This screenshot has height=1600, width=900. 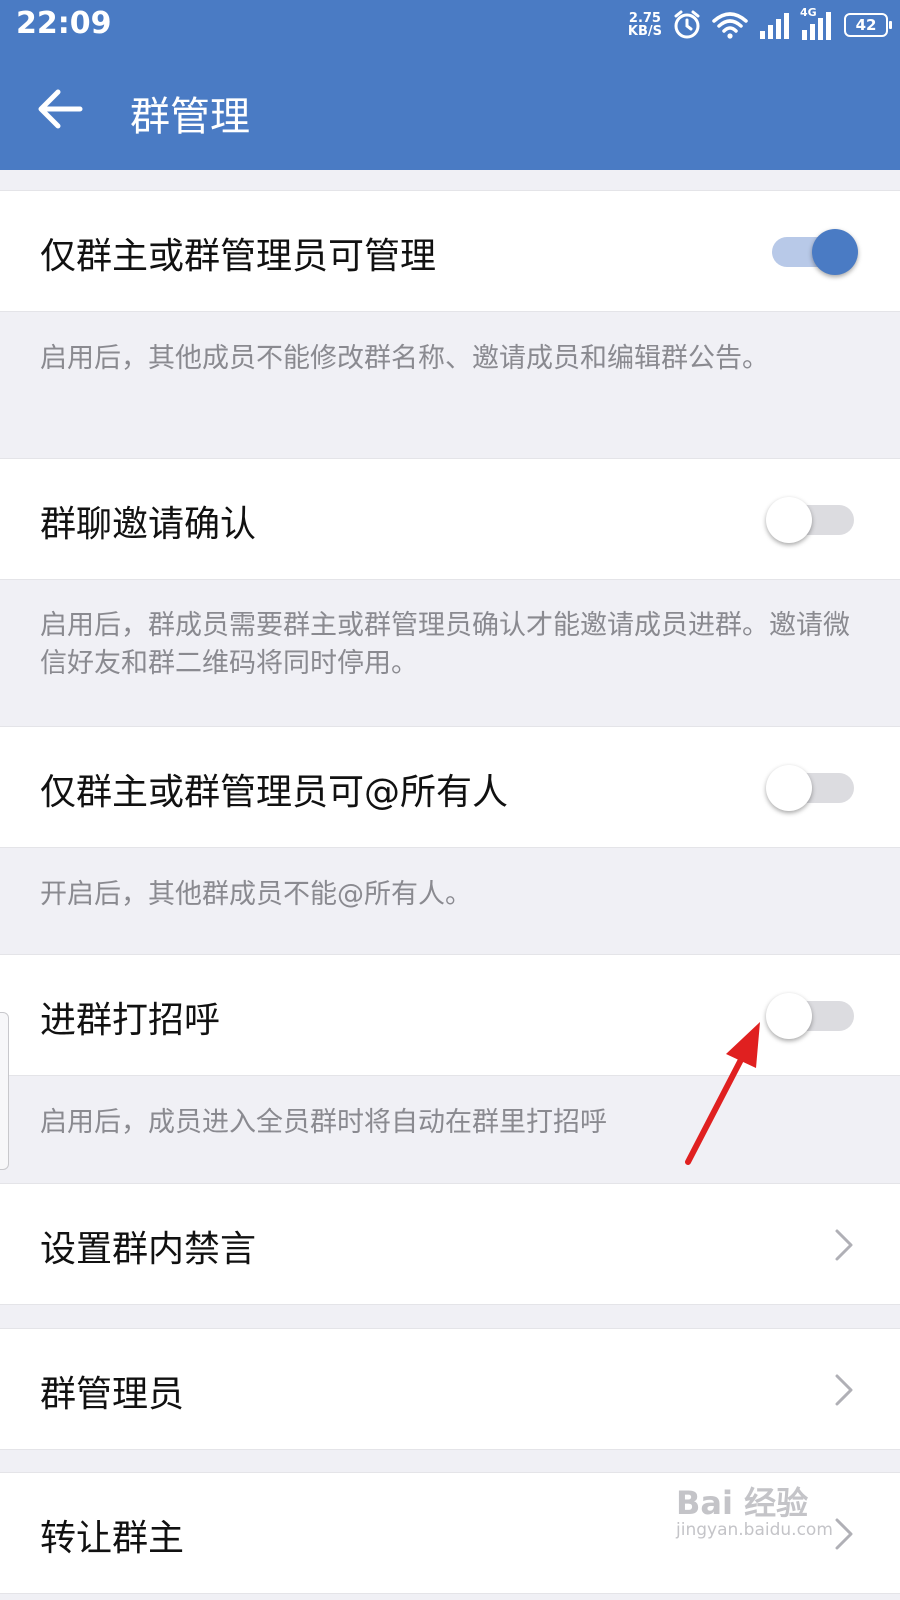 What do you see at coordinates (64, 23) in the screenshot?
I see `status-time: 22:09` at bounding box center [64, 23].